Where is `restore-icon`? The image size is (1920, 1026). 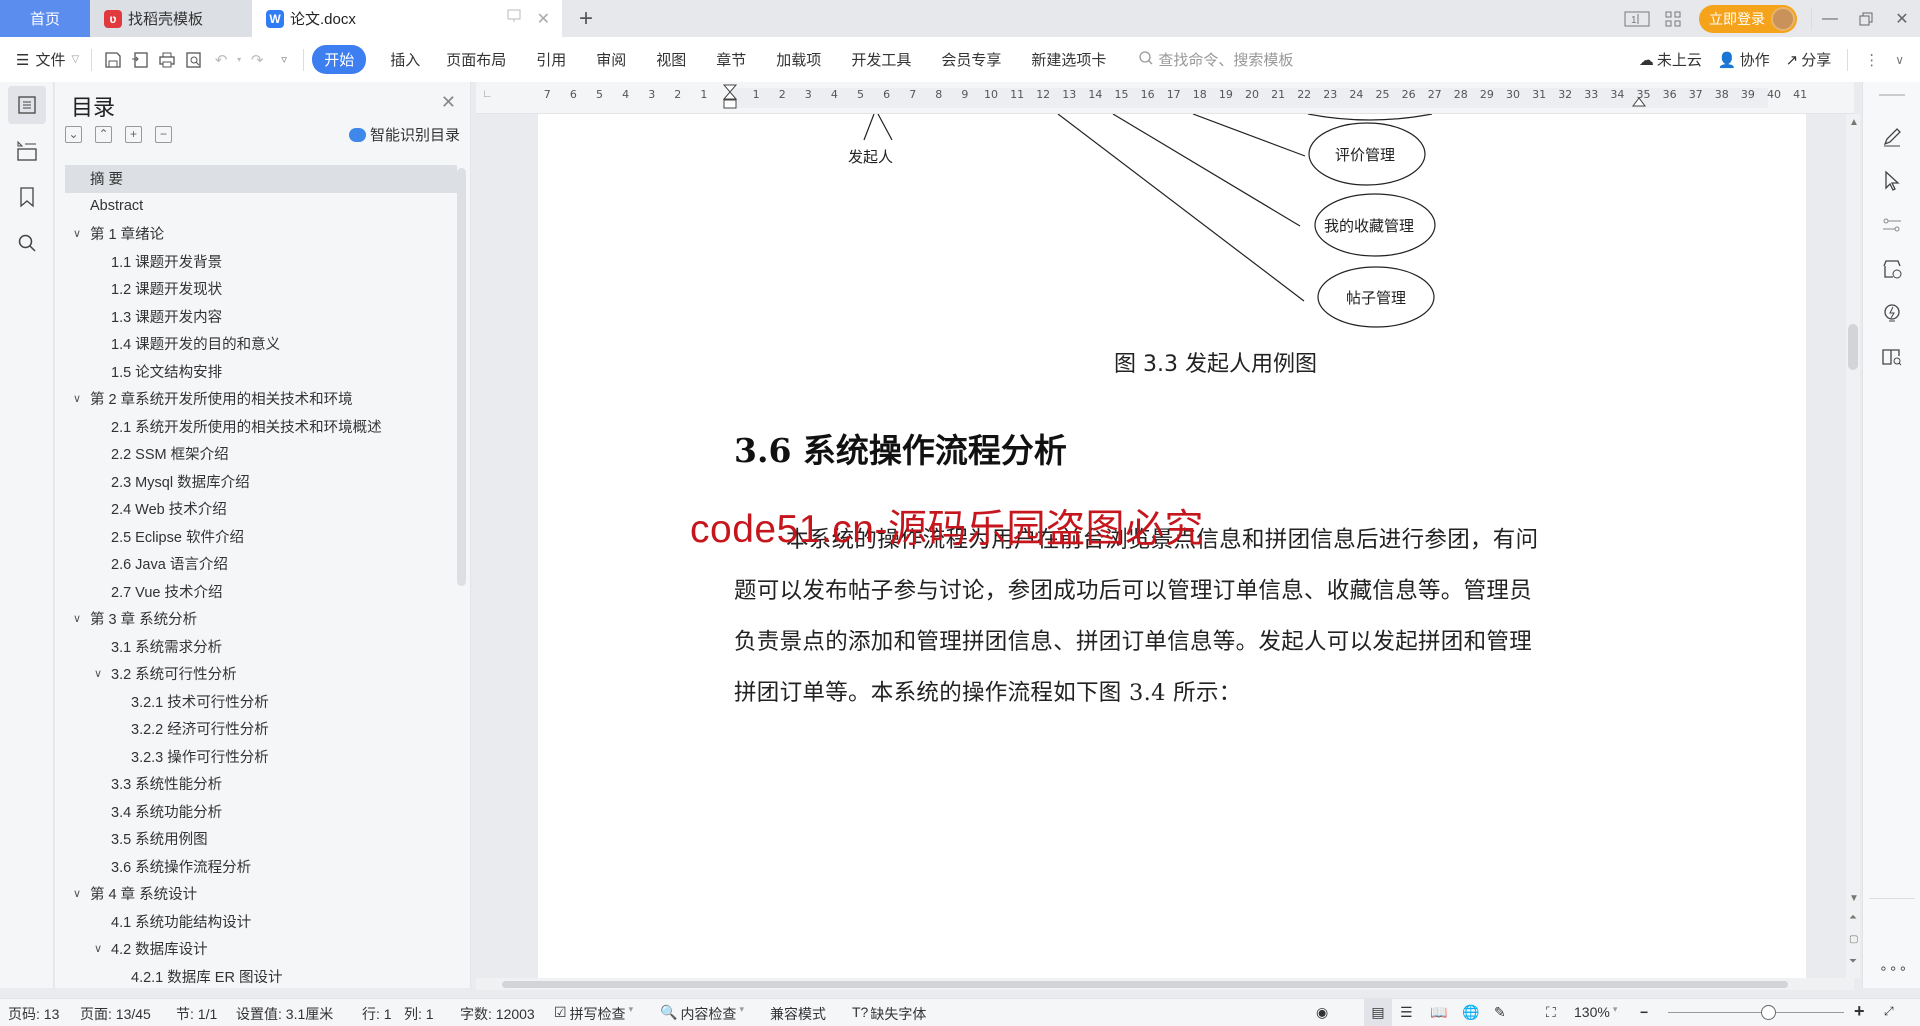
restore-icon is located at coordinates (1866, 18).